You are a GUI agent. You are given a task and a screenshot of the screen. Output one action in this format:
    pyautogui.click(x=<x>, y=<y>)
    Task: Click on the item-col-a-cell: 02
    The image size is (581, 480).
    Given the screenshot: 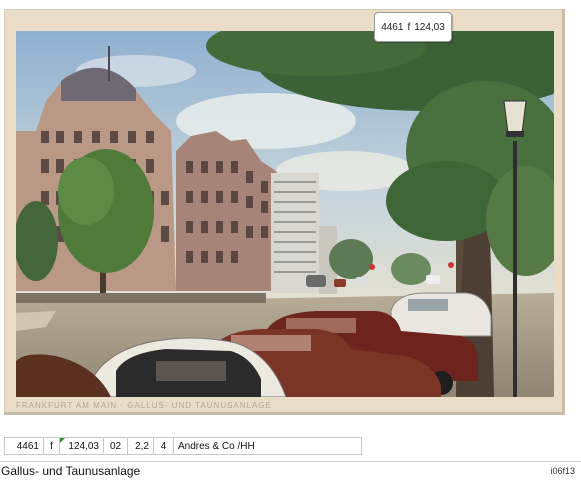 What is the action you would take?
    pyautogui.click(x=116, y=446)
    